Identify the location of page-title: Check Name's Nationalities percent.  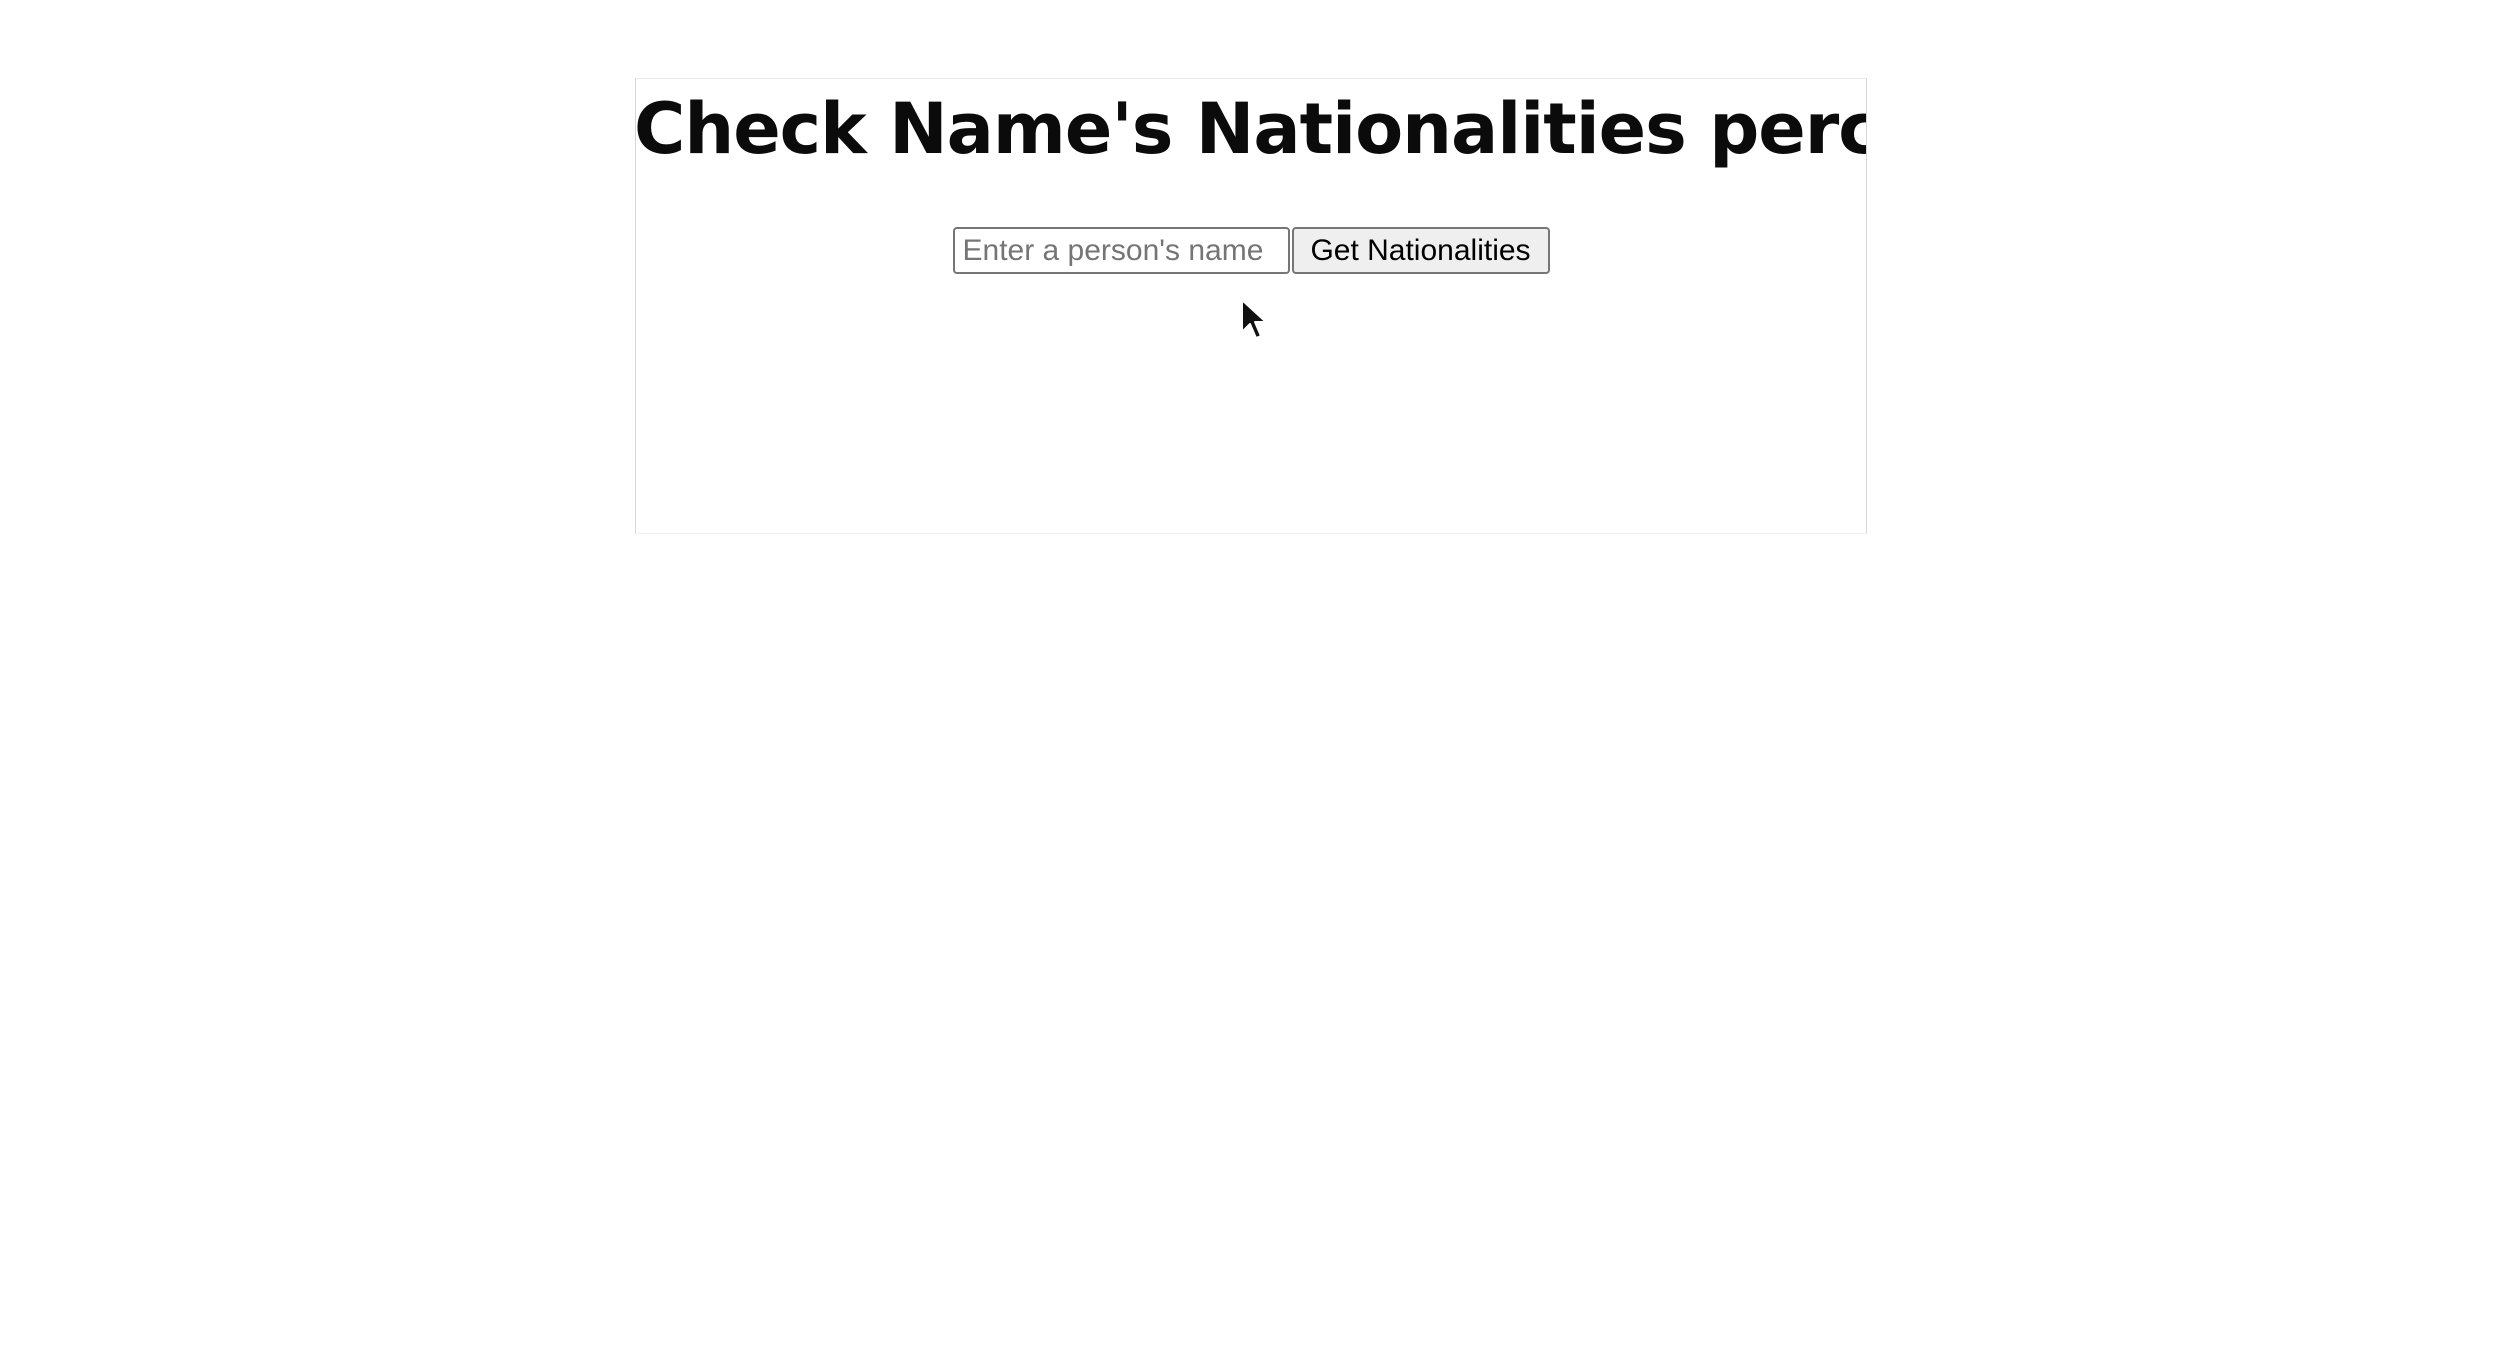
(1250, 129).